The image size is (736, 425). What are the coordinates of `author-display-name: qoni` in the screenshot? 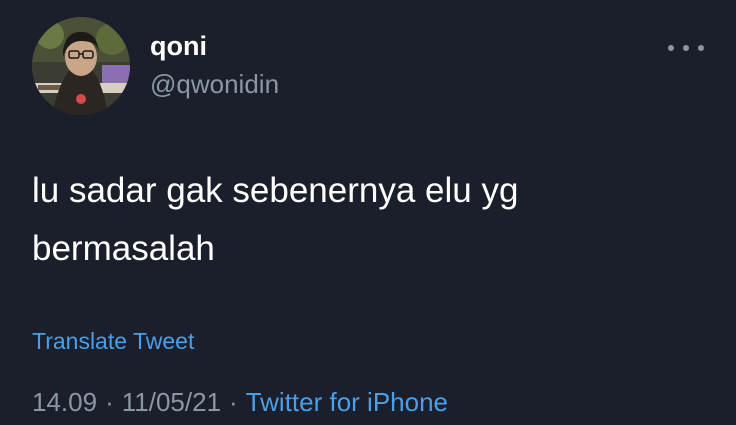 It's located at (178, 46).